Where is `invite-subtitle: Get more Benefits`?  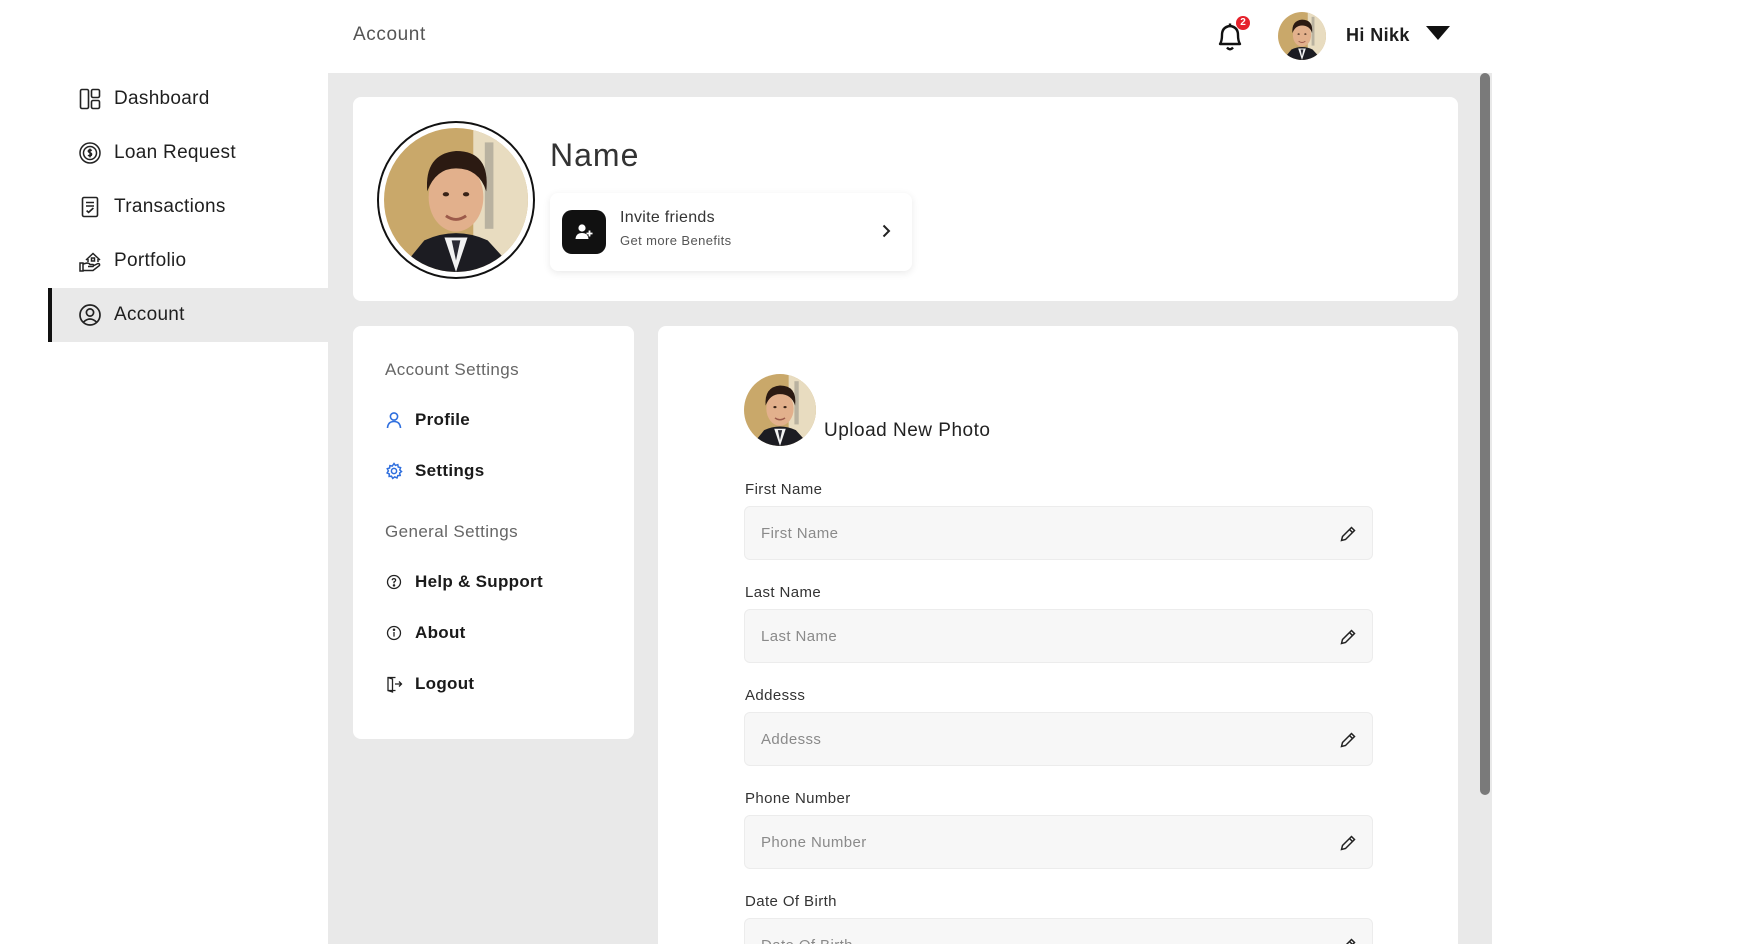 invite-subtitle: Get more Benefits is located at coordinates (676, 240).